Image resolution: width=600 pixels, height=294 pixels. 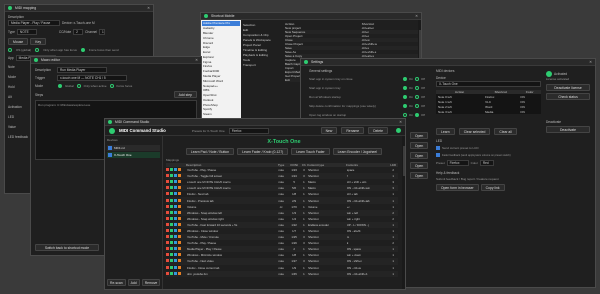 I want to click on check-status-button: Check status, so click(x=568, y=96).